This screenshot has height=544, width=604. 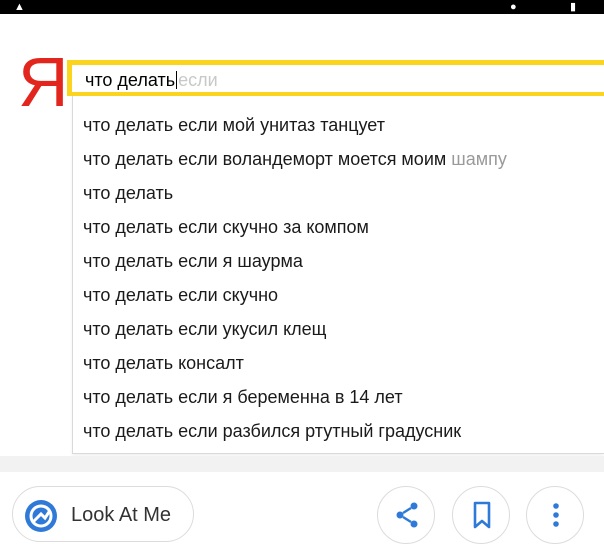 What do you see at coordinates (513, 7) in the screenshot?
I see `alarm-icon: ●` at bounding box center [513, 7].